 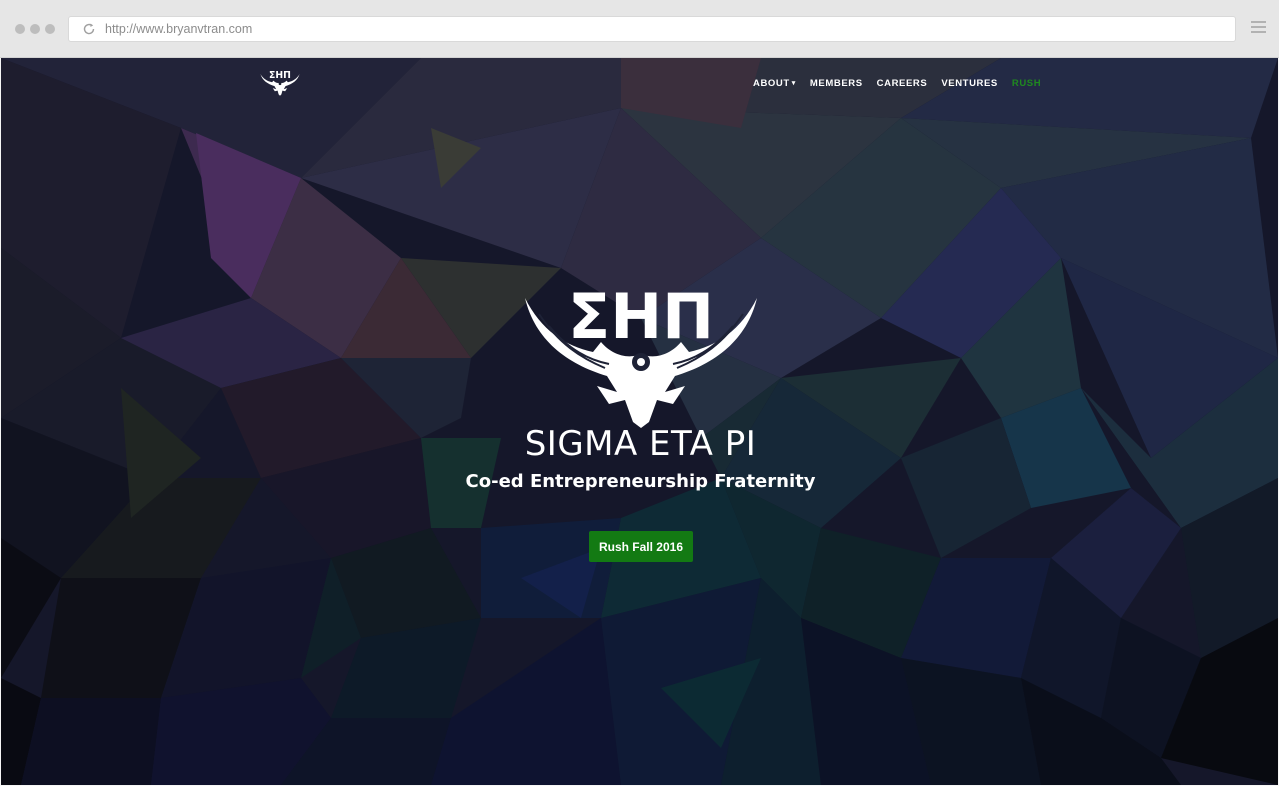 What do you see at coordinates (641, 354) in the screenshot?
I see `hero-eagle-logo-icon: ΣΗΠ` at bounding box center [641, 354].